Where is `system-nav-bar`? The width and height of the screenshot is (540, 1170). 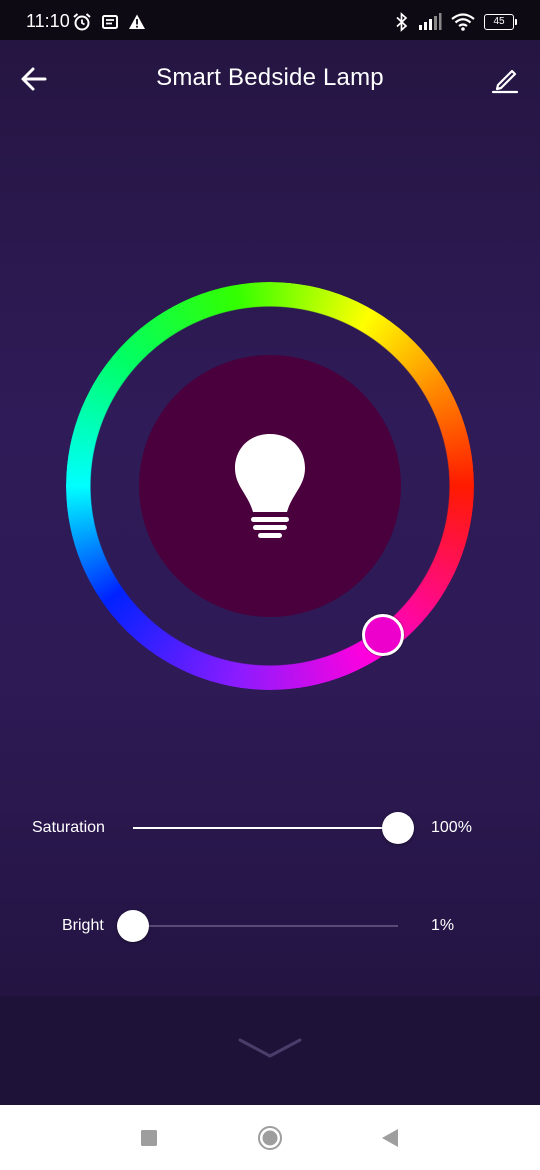 system-nav-bar is located at coordinates (270, 1137).